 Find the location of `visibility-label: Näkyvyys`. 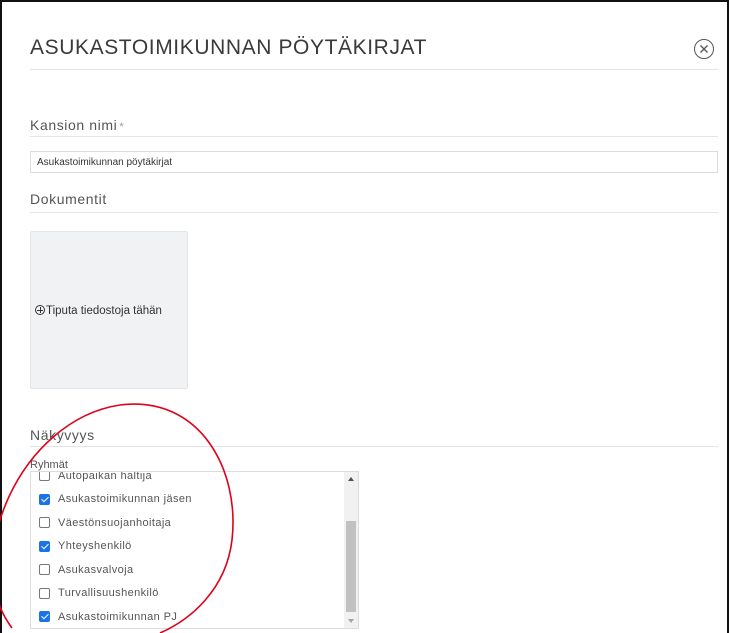

visibility-label: Näkyvyys is located at coordinates (62, 435).